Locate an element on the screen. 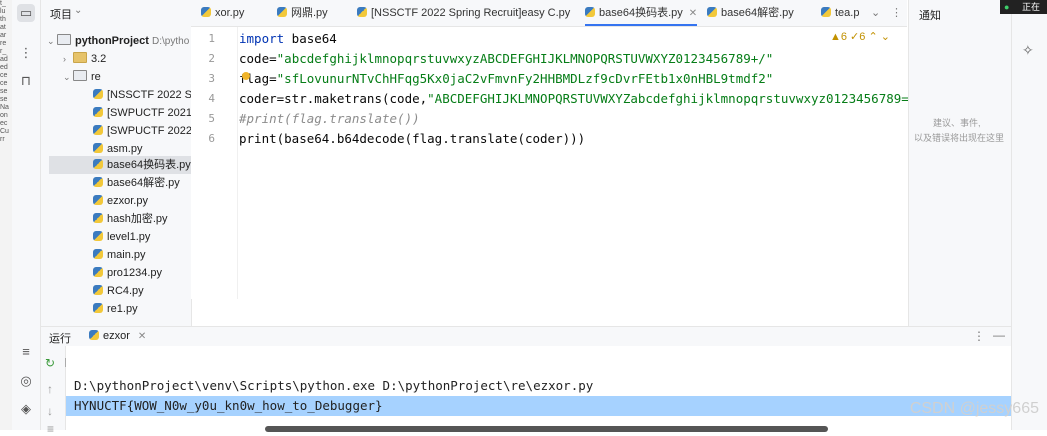 Image resolution: width=1047 pixels, height=436 pixels. tab-ezxor: ezxor ✕ is located at coordinates (117, 336).